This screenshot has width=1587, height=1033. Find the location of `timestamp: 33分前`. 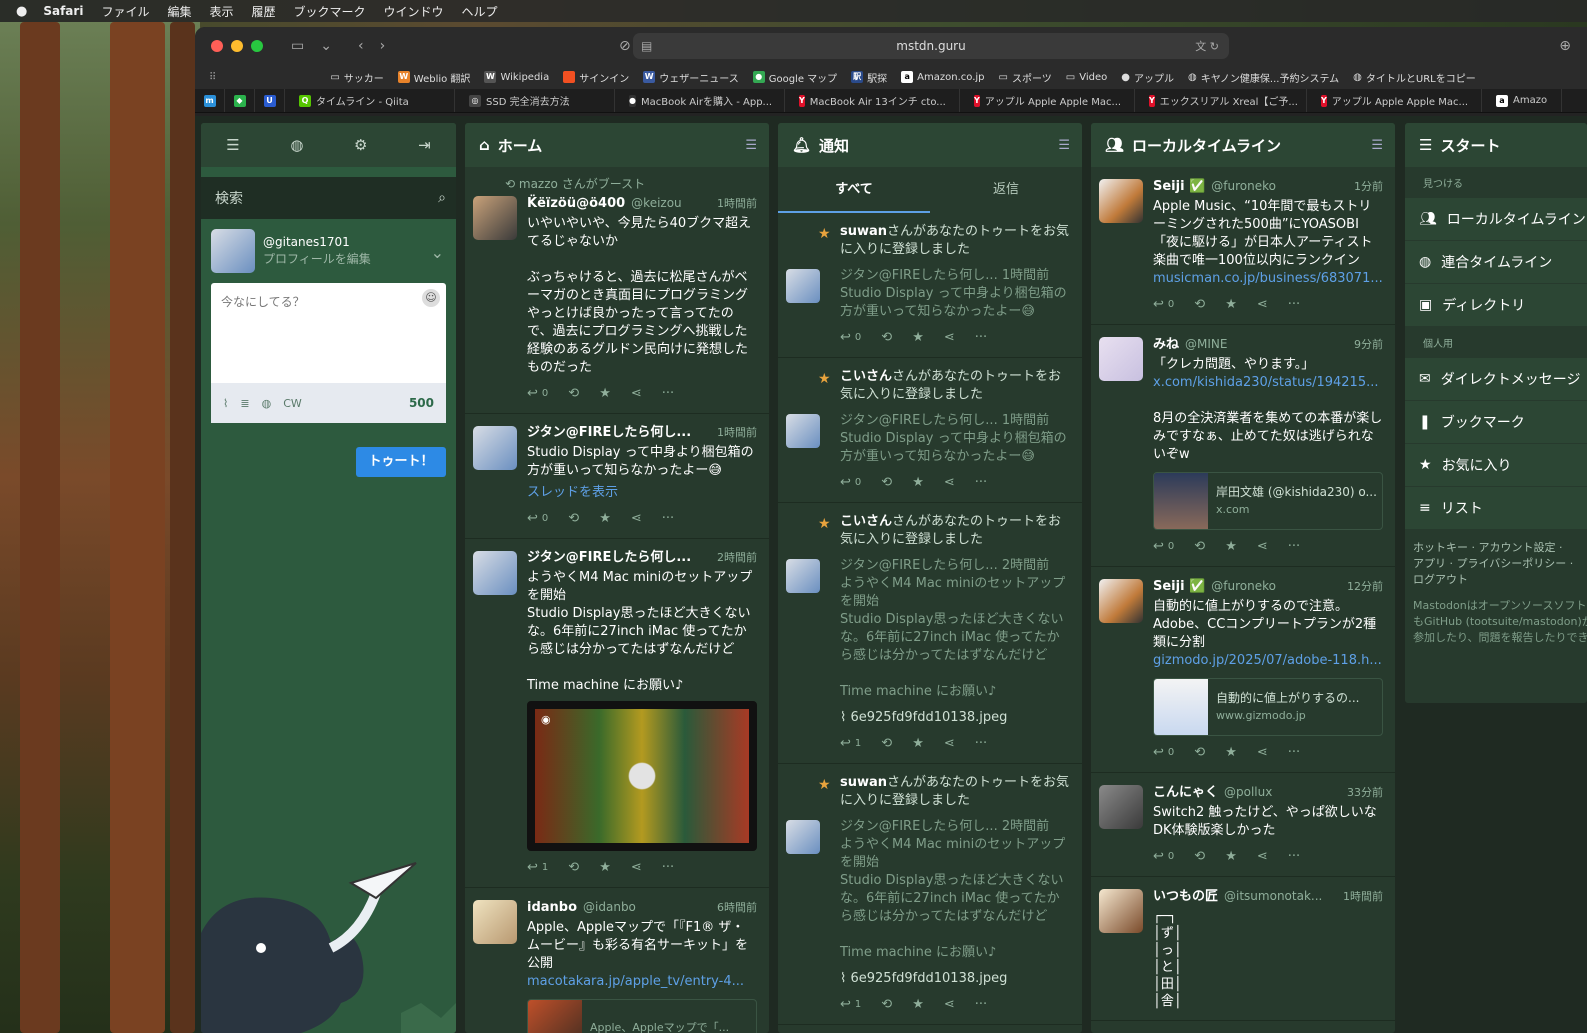

timestamp: 33分前 is located at coordinates (1365, 793).